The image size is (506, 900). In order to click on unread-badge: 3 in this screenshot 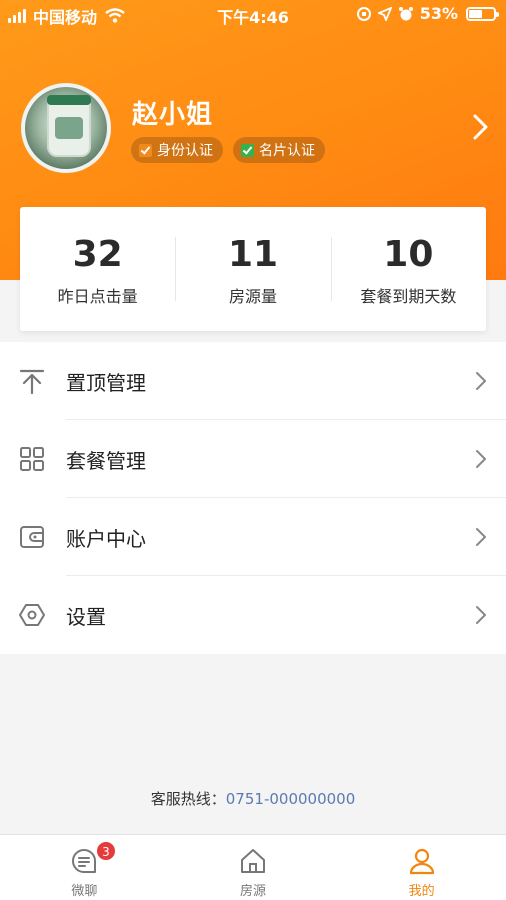, I will do `click(106, 851)`.